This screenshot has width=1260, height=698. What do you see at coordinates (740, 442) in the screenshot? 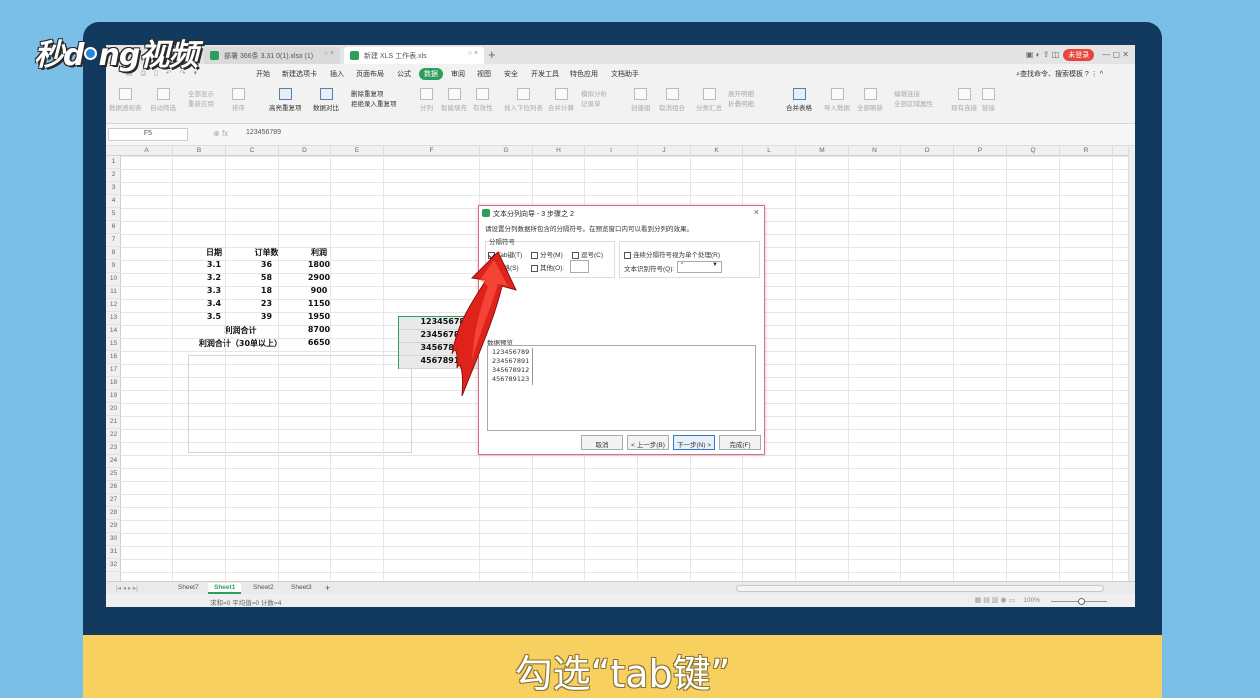
I see `finish-button: 完成(F)` at bounding box center [740, 442].